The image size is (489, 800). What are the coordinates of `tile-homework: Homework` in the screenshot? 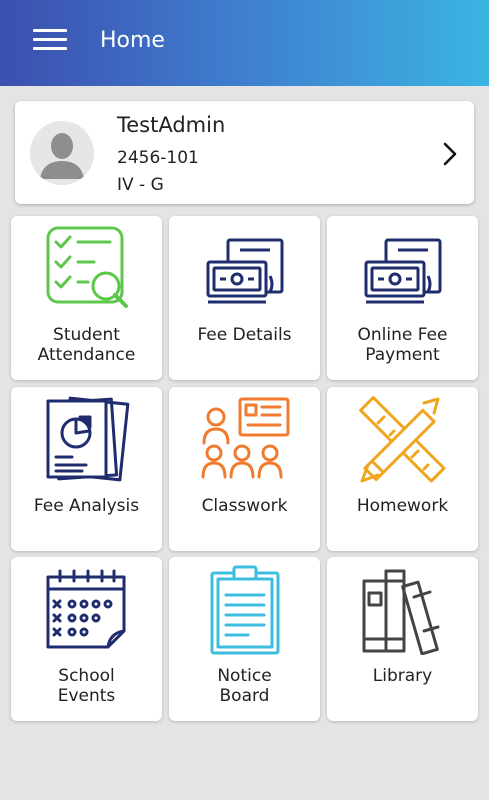 It's located at (402, 469).